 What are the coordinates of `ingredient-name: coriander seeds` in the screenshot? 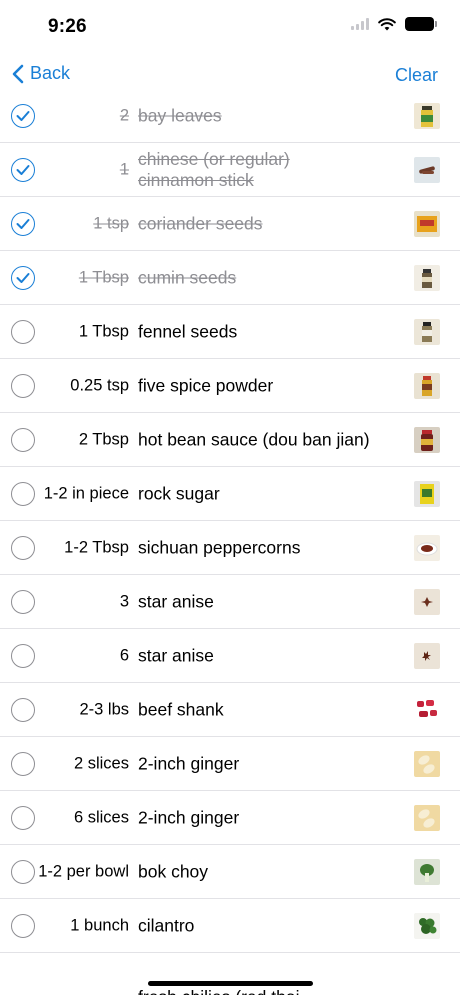 It's located at (200, 223).